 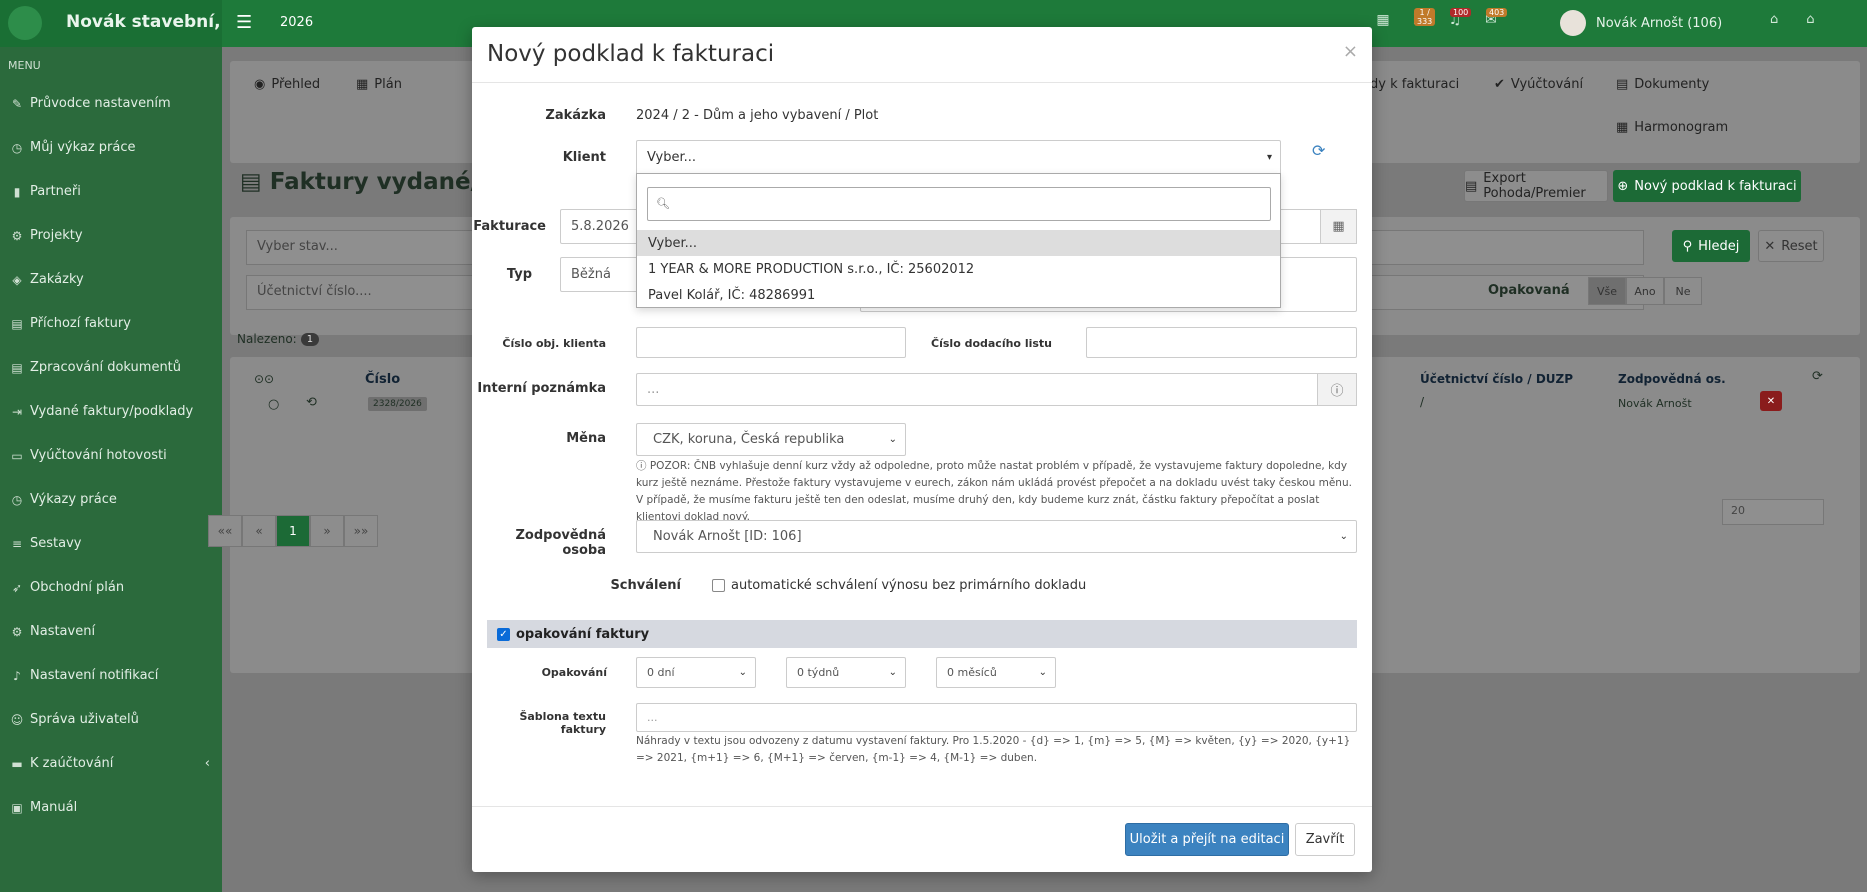 What do you see at coordinates (1536, 186) in the screenshot?
I see `export-pohoda-button: ▤ Export Pohoda/Premier` at bounding box center [1536, 186].